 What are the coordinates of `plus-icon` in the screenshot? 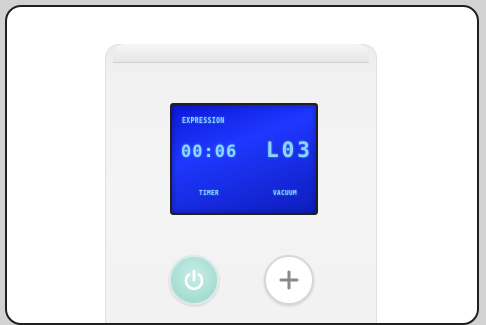 It's located at (289, 280).